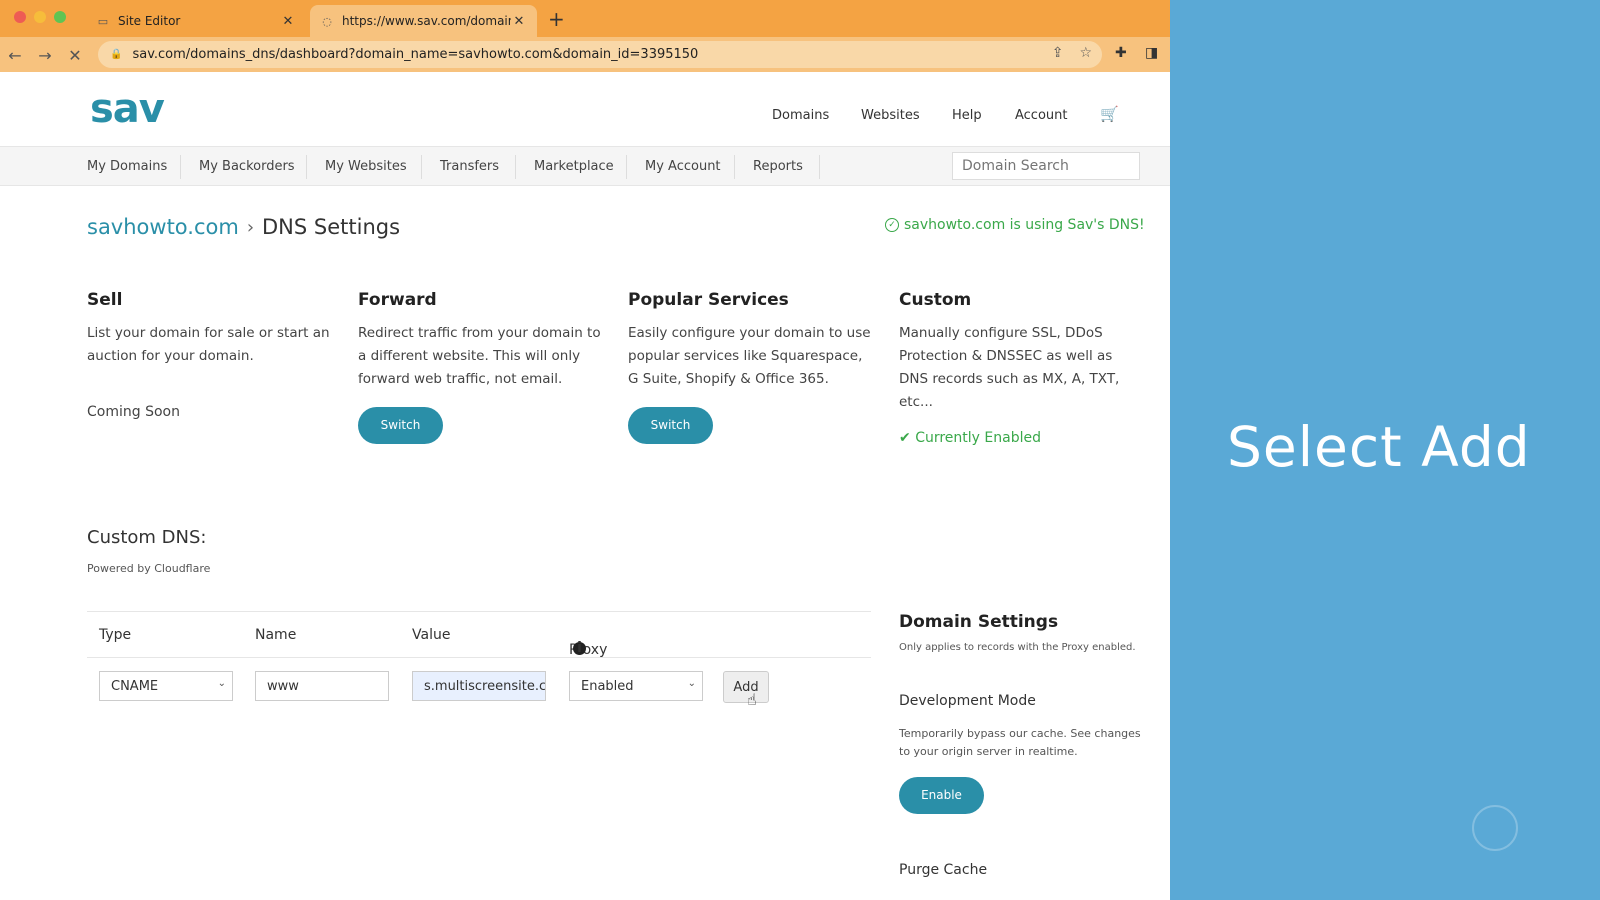  Describe the element at coordinates (943, 870) in the screenshot. I see `purge-cache-title: Purge Cache` at that location.